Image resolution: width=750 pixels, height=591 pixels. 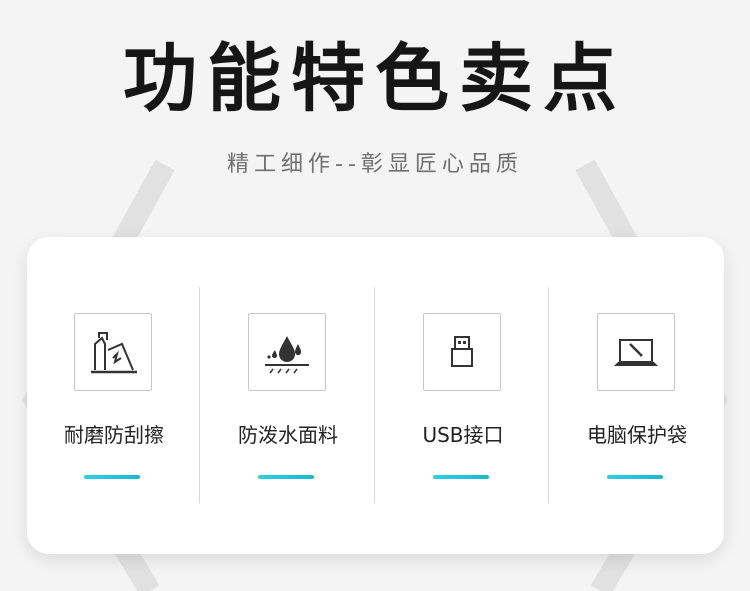 What do you see at coordinates (287, 352) in the screenshot?
I see `water-drop-icon` at bounding box center [287, 352].